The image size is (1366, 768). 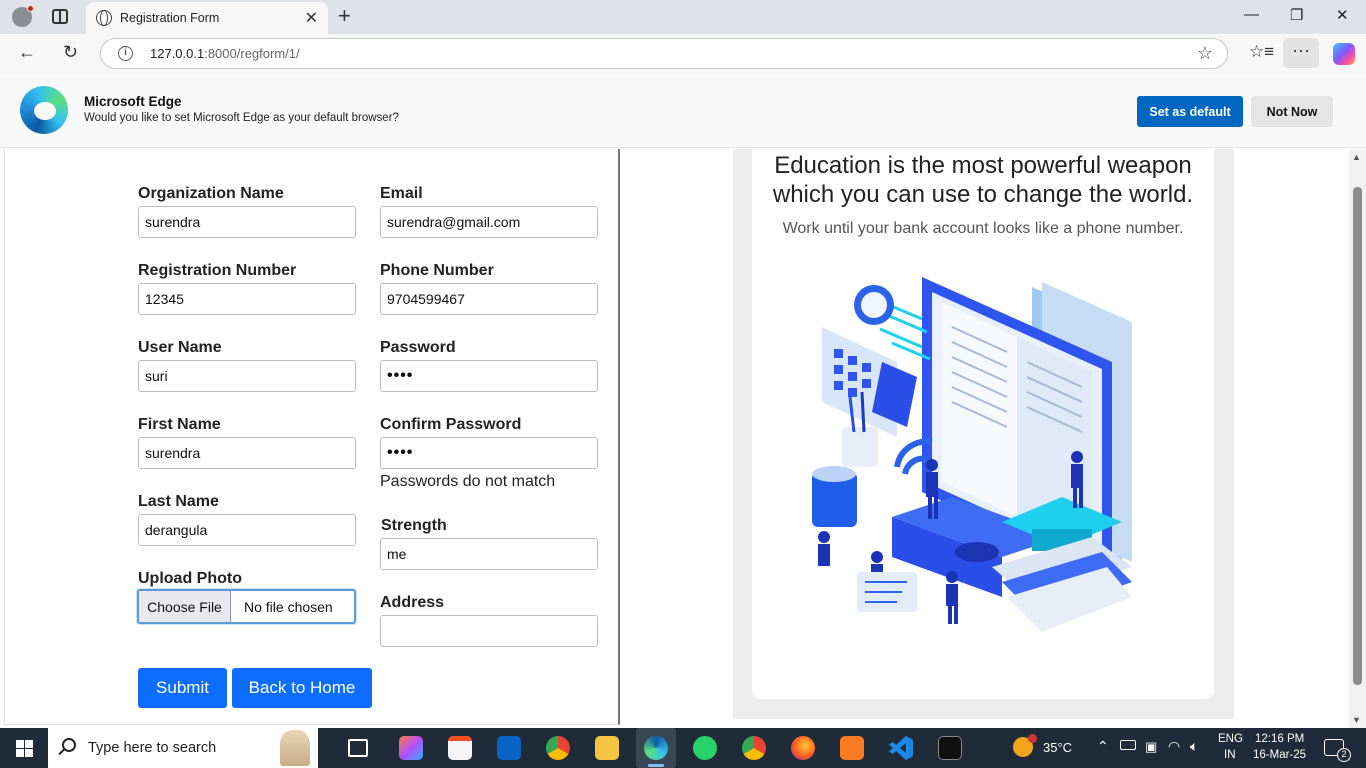 What do you see at coordinates (27, 52) in the screenshot?
I see `back-arrow-icon: ←` at bounding box center [27, 52].